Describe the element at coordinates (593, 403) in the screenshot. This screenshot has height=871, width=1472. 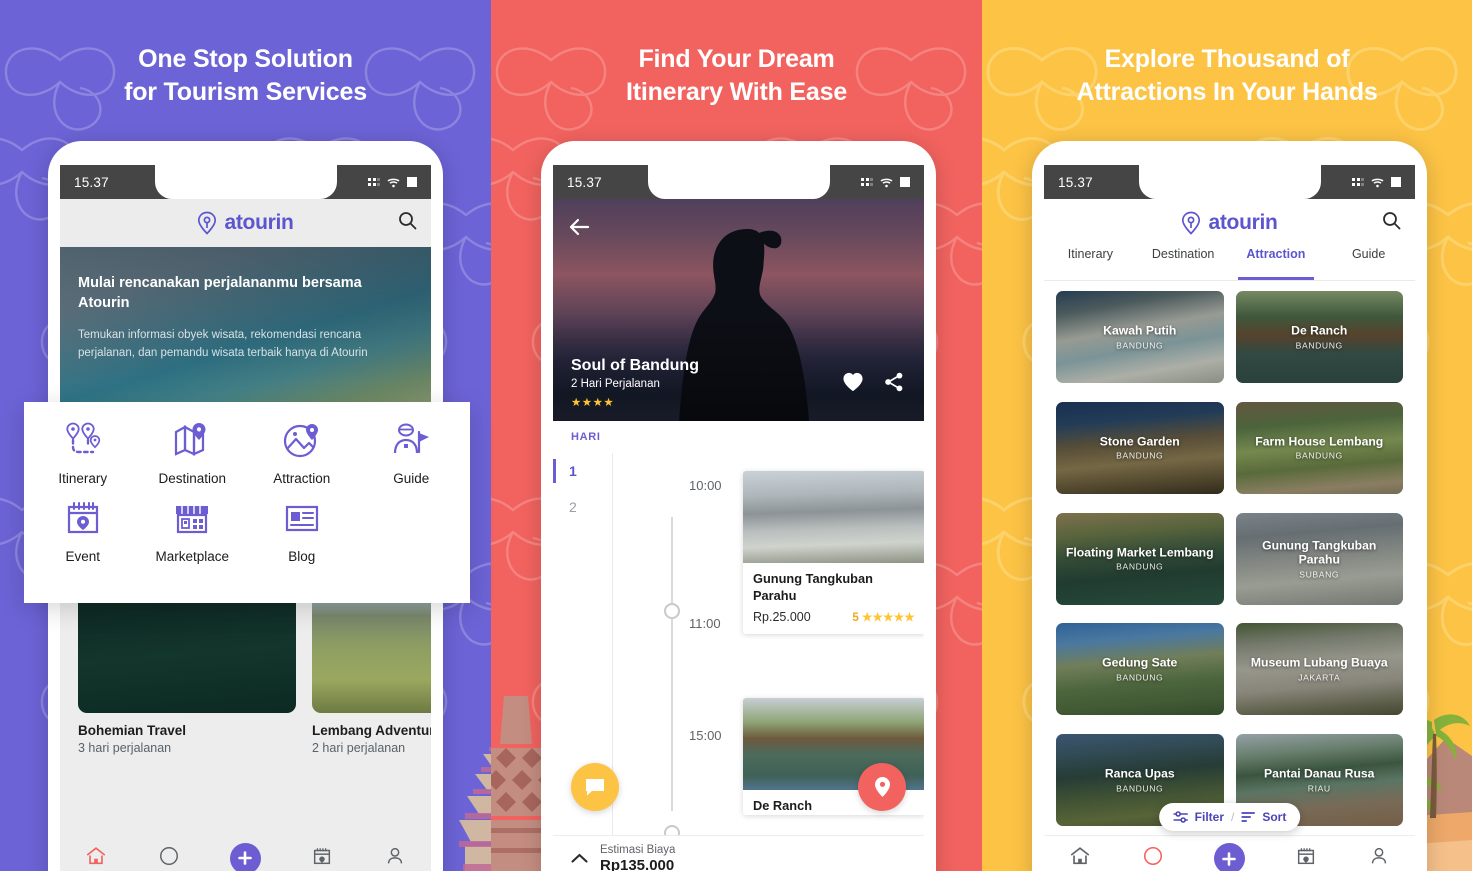
I see `itinerary-rating-stars: ★★★★` at that location.